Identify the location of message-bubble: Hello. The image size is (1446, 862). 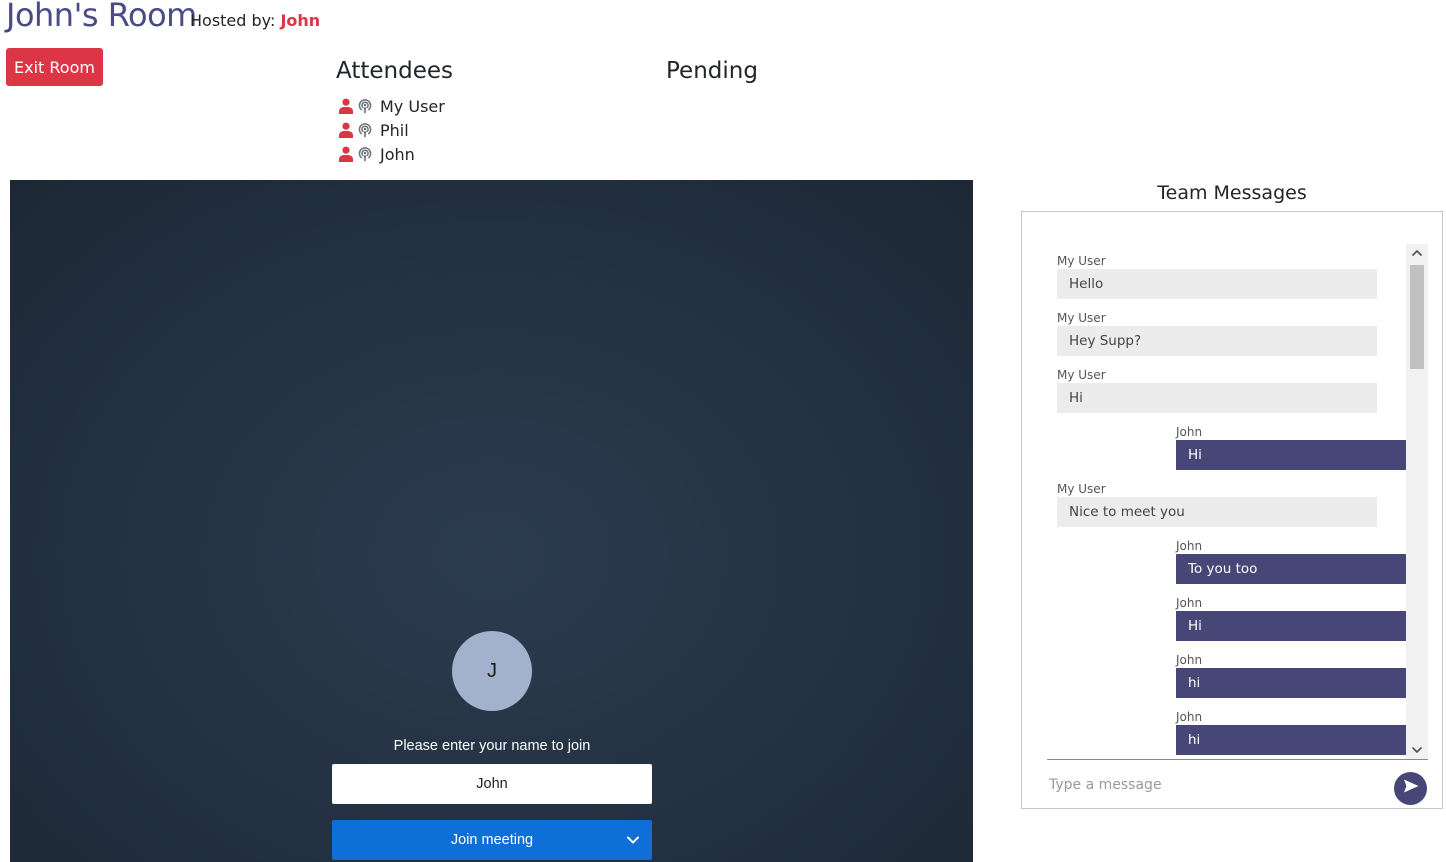
(1217, 284).